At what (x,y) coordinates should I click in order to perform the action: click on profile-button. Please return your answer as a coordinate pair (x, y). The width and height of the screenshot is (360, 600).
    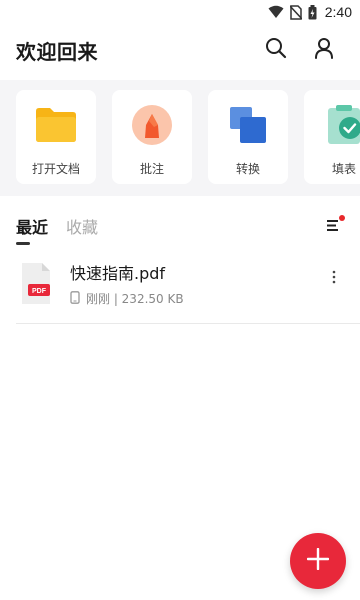
    Looking at the image, I should click on (324, 50).